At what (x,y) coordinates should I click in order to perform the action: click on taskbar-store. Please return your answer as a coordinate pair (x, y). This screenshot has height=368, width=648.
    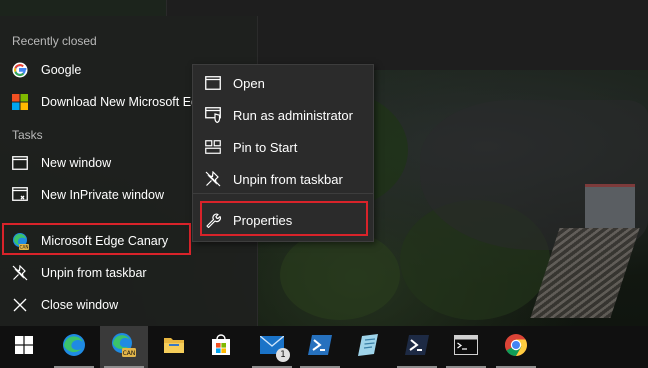
    Looking at the image, I should click on (221, 347).